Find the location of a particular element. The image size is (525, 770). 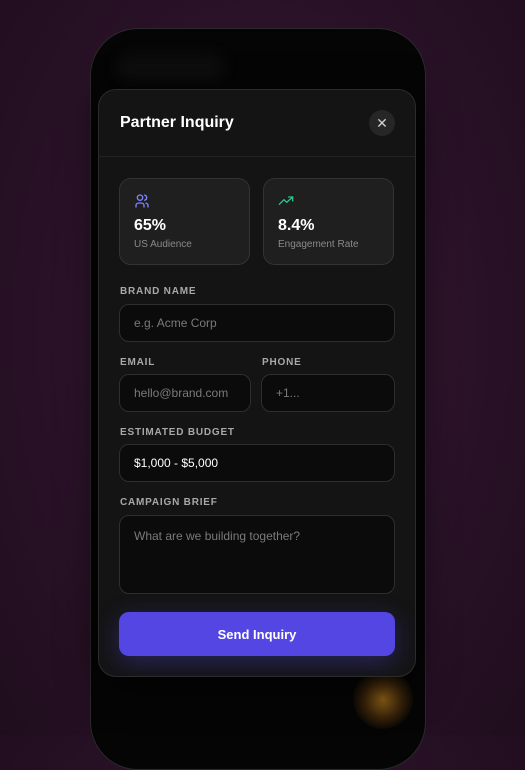

send-inquiry-button: Send Inquiry is located at coordinates (257, 634).